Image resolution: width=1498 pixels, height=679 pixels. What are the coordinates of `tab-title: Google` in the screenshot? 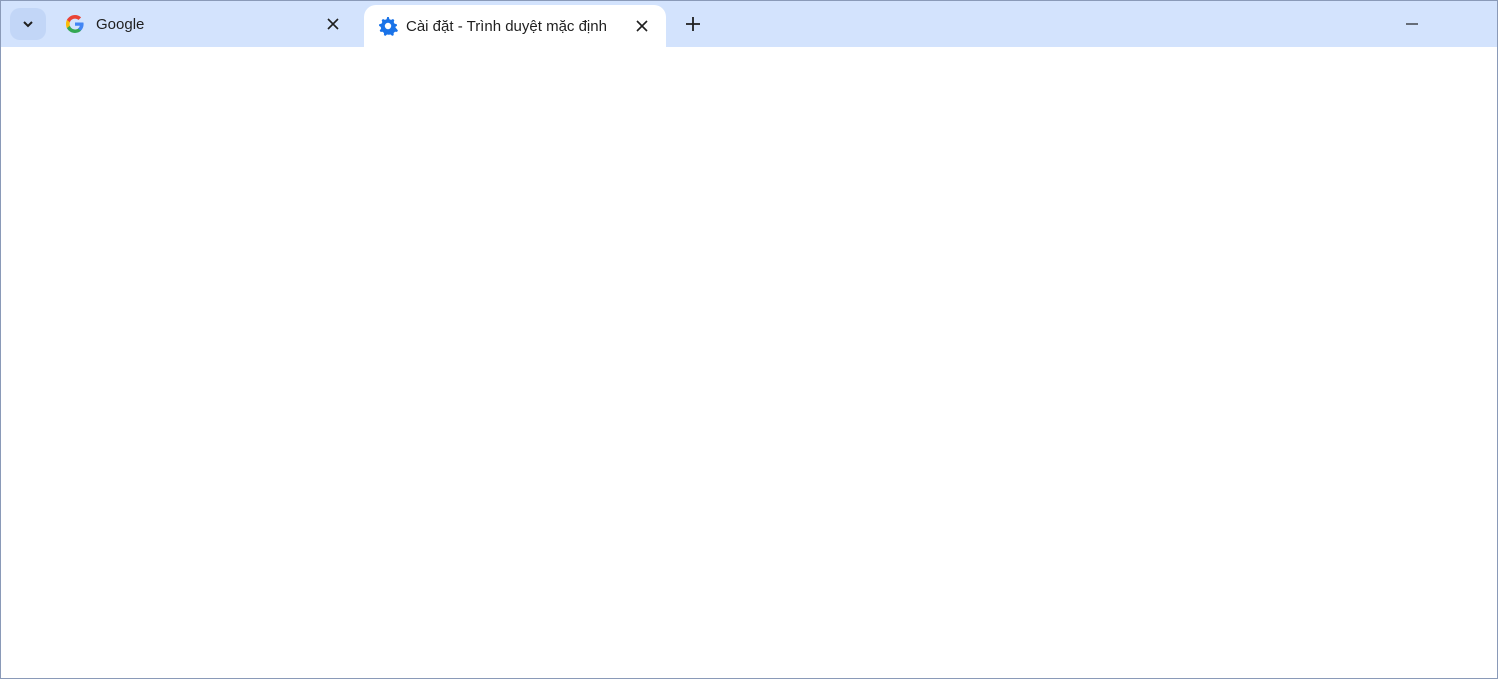 It's located at (120, 24).